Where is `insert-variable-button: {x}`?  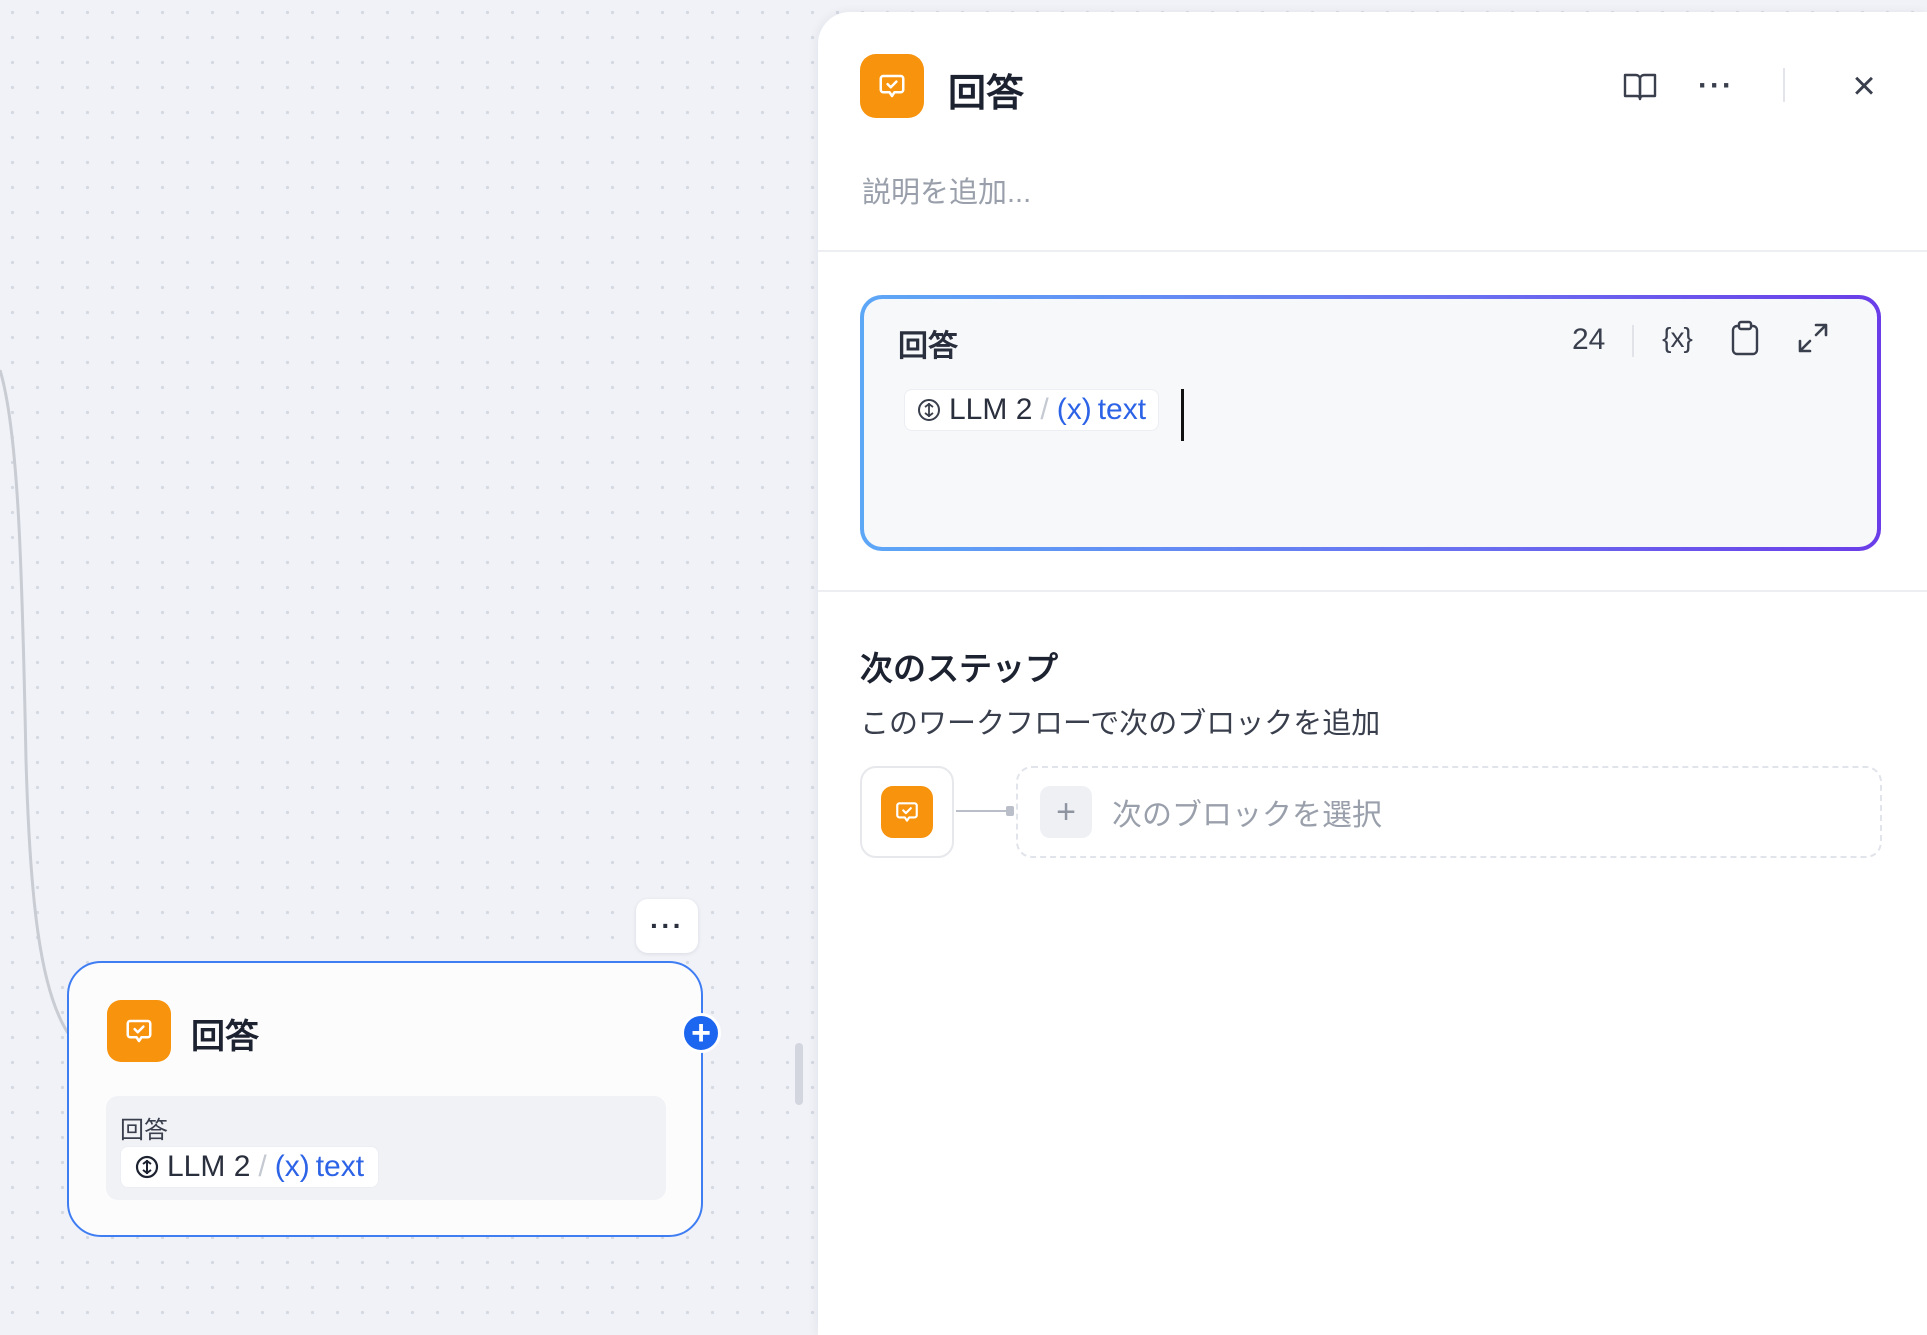
insert-variable-button: {x} is located at coordinates (1677, 338).